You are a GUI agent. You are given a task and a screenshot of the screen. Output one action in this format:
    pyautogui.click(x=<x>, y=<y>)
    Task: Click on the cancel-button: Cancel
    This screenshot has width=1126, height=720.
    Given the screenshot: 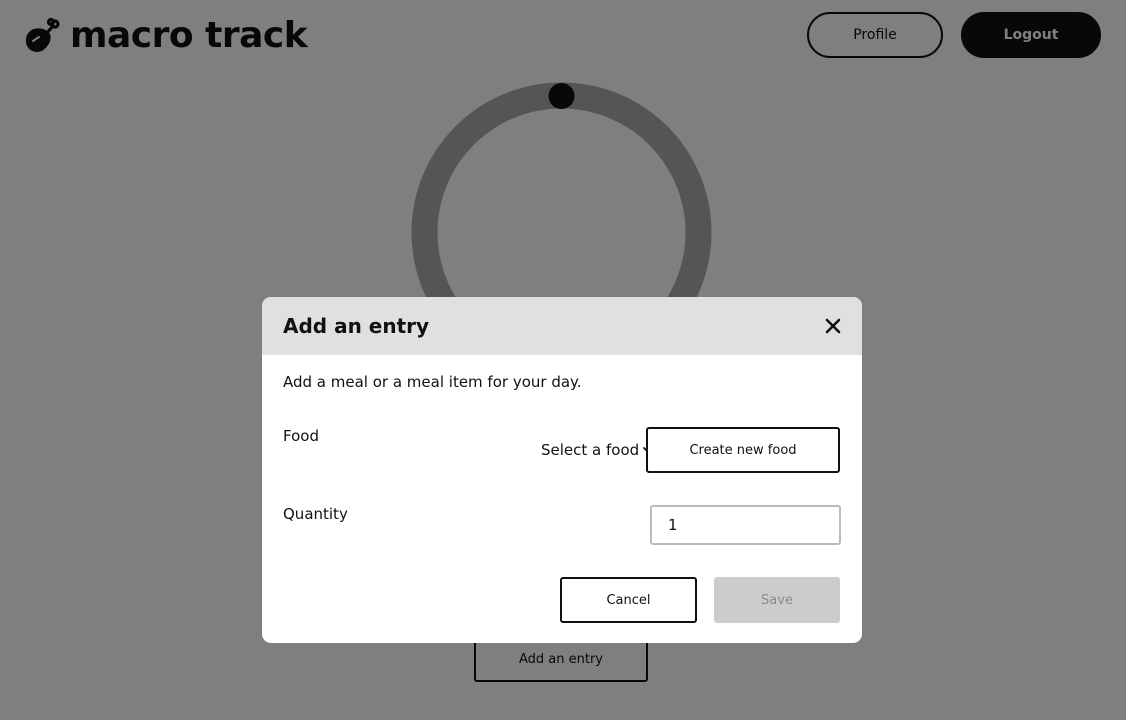 What is the action you would take?
    pyautogui.click(x=628, y=600)
    